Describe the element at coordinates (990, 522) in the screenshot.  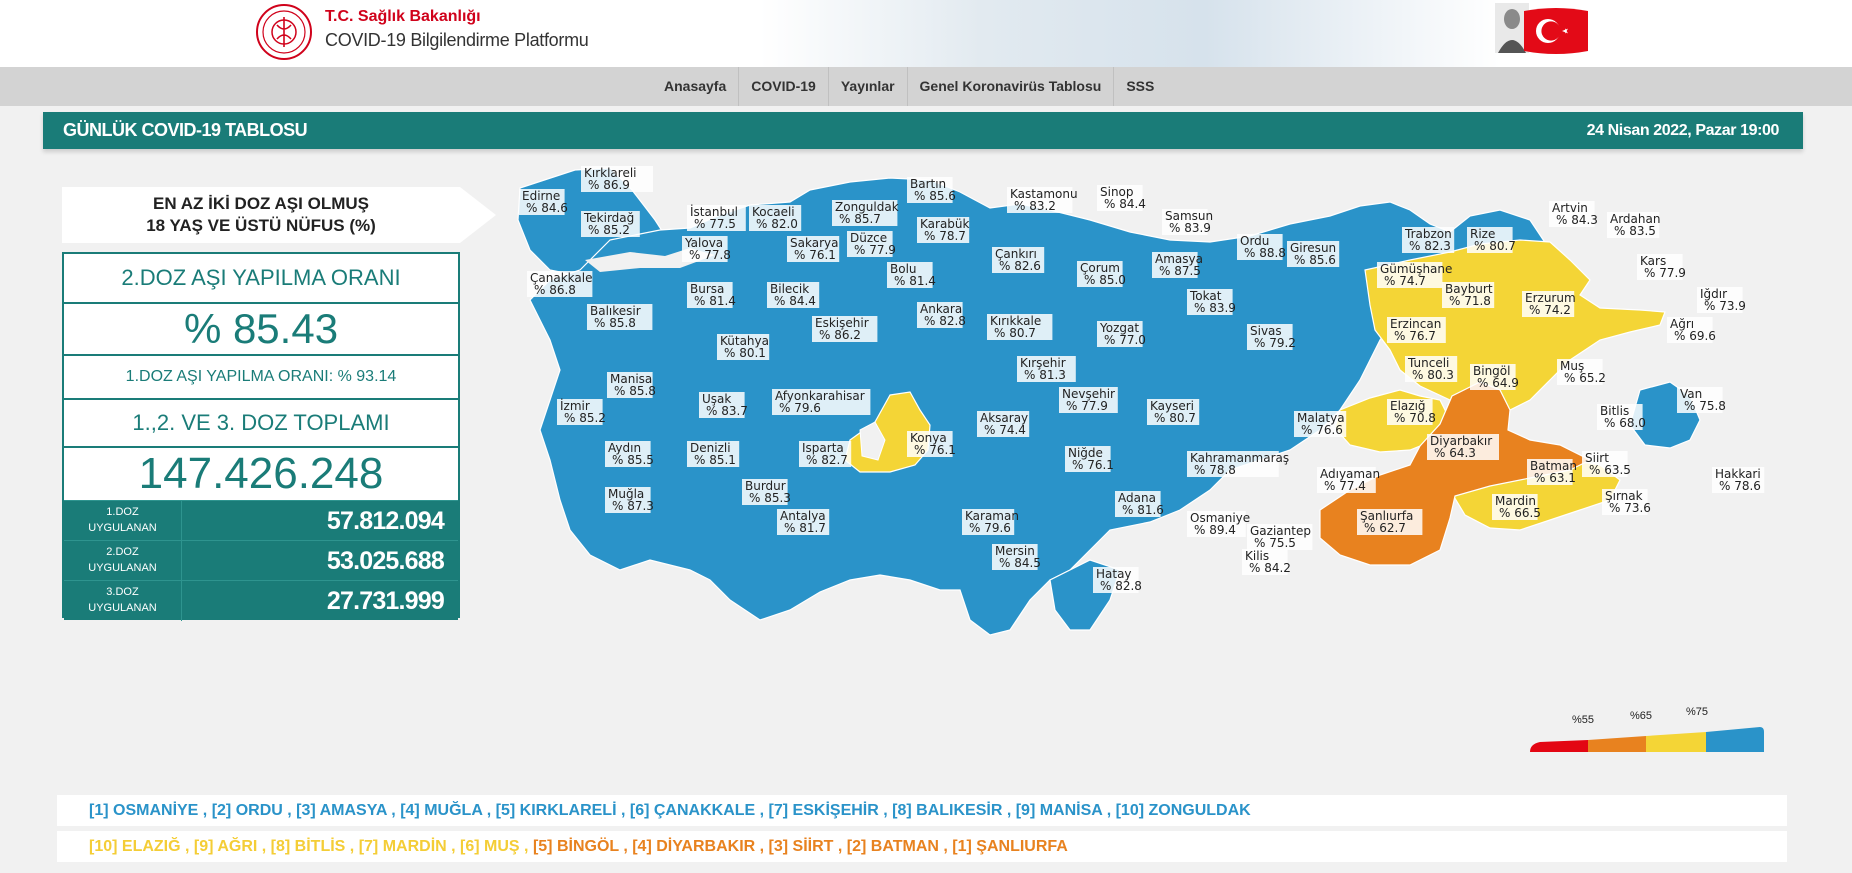
I see `province-label: Karaman% 79.6` at that location.